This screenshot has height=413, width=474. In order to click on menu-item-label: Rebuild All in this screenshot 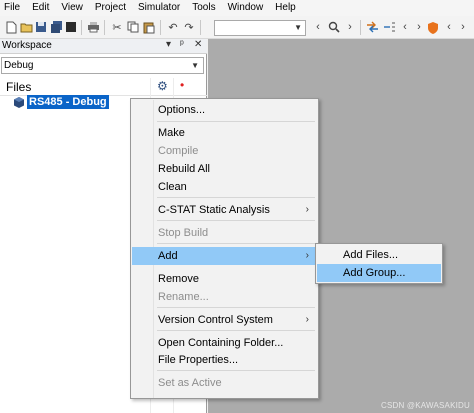, I will do `click(184, 169)`.